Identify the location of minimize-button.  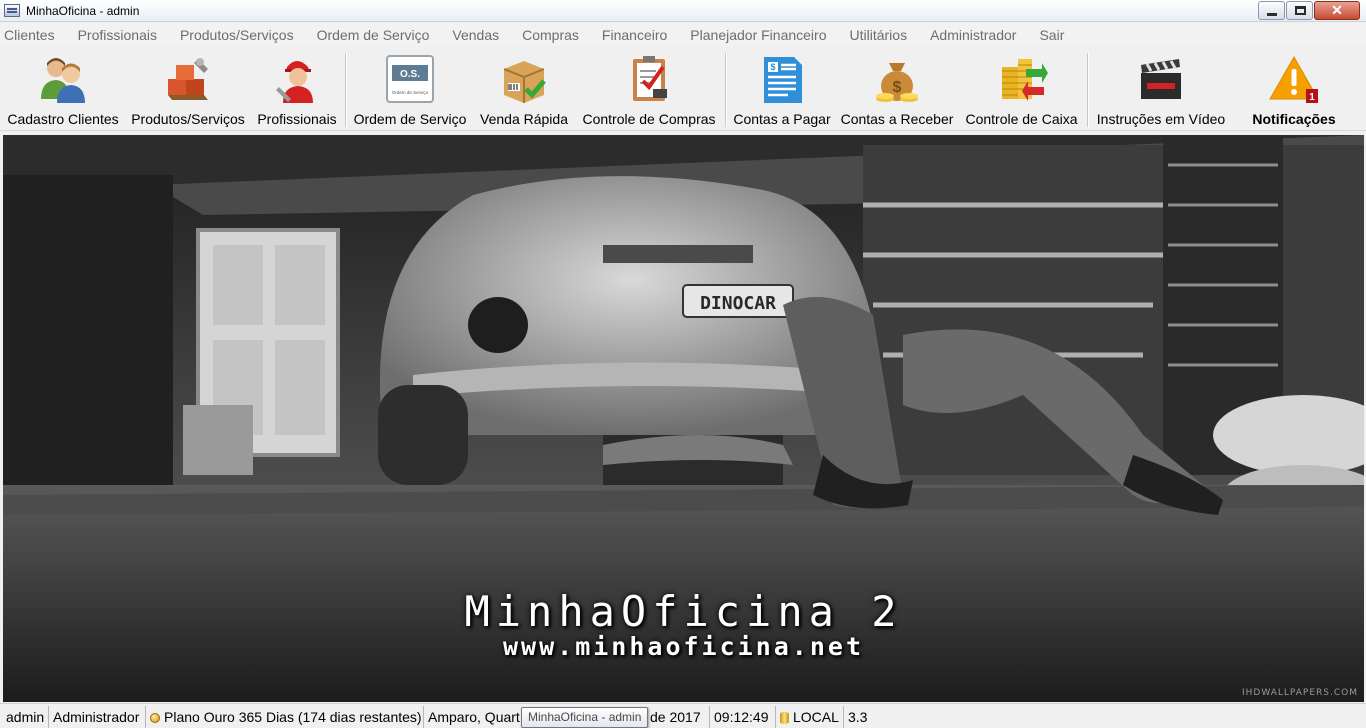
(1271, 10).